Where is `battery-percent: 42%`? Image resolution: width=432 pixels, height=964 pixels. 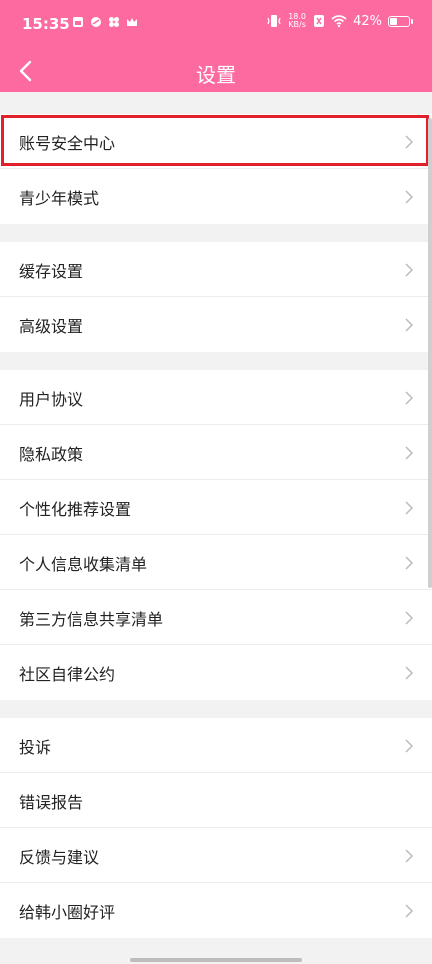
battery-percent: 42% is located at coordinates (367, 21).